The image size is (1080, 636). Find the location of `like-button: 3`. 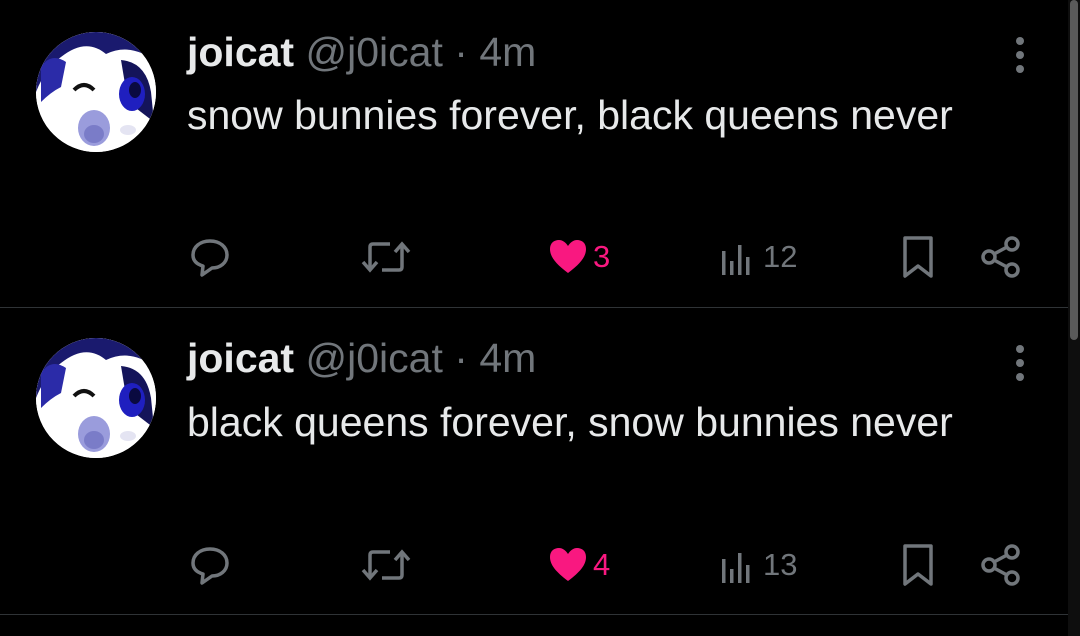

like-button: 3 is located at coordinates (579, 257).